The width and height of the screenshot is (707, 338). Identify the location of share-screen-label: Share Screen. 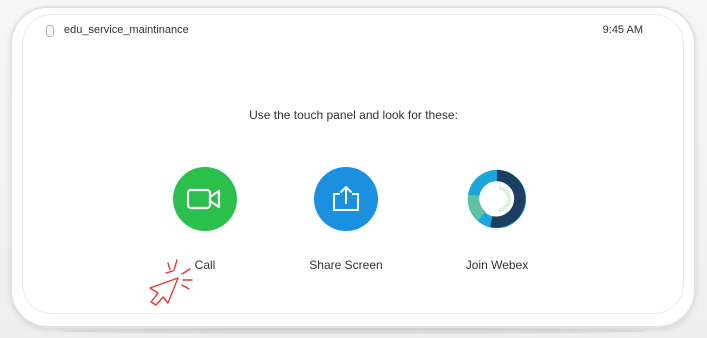
(346, 265).